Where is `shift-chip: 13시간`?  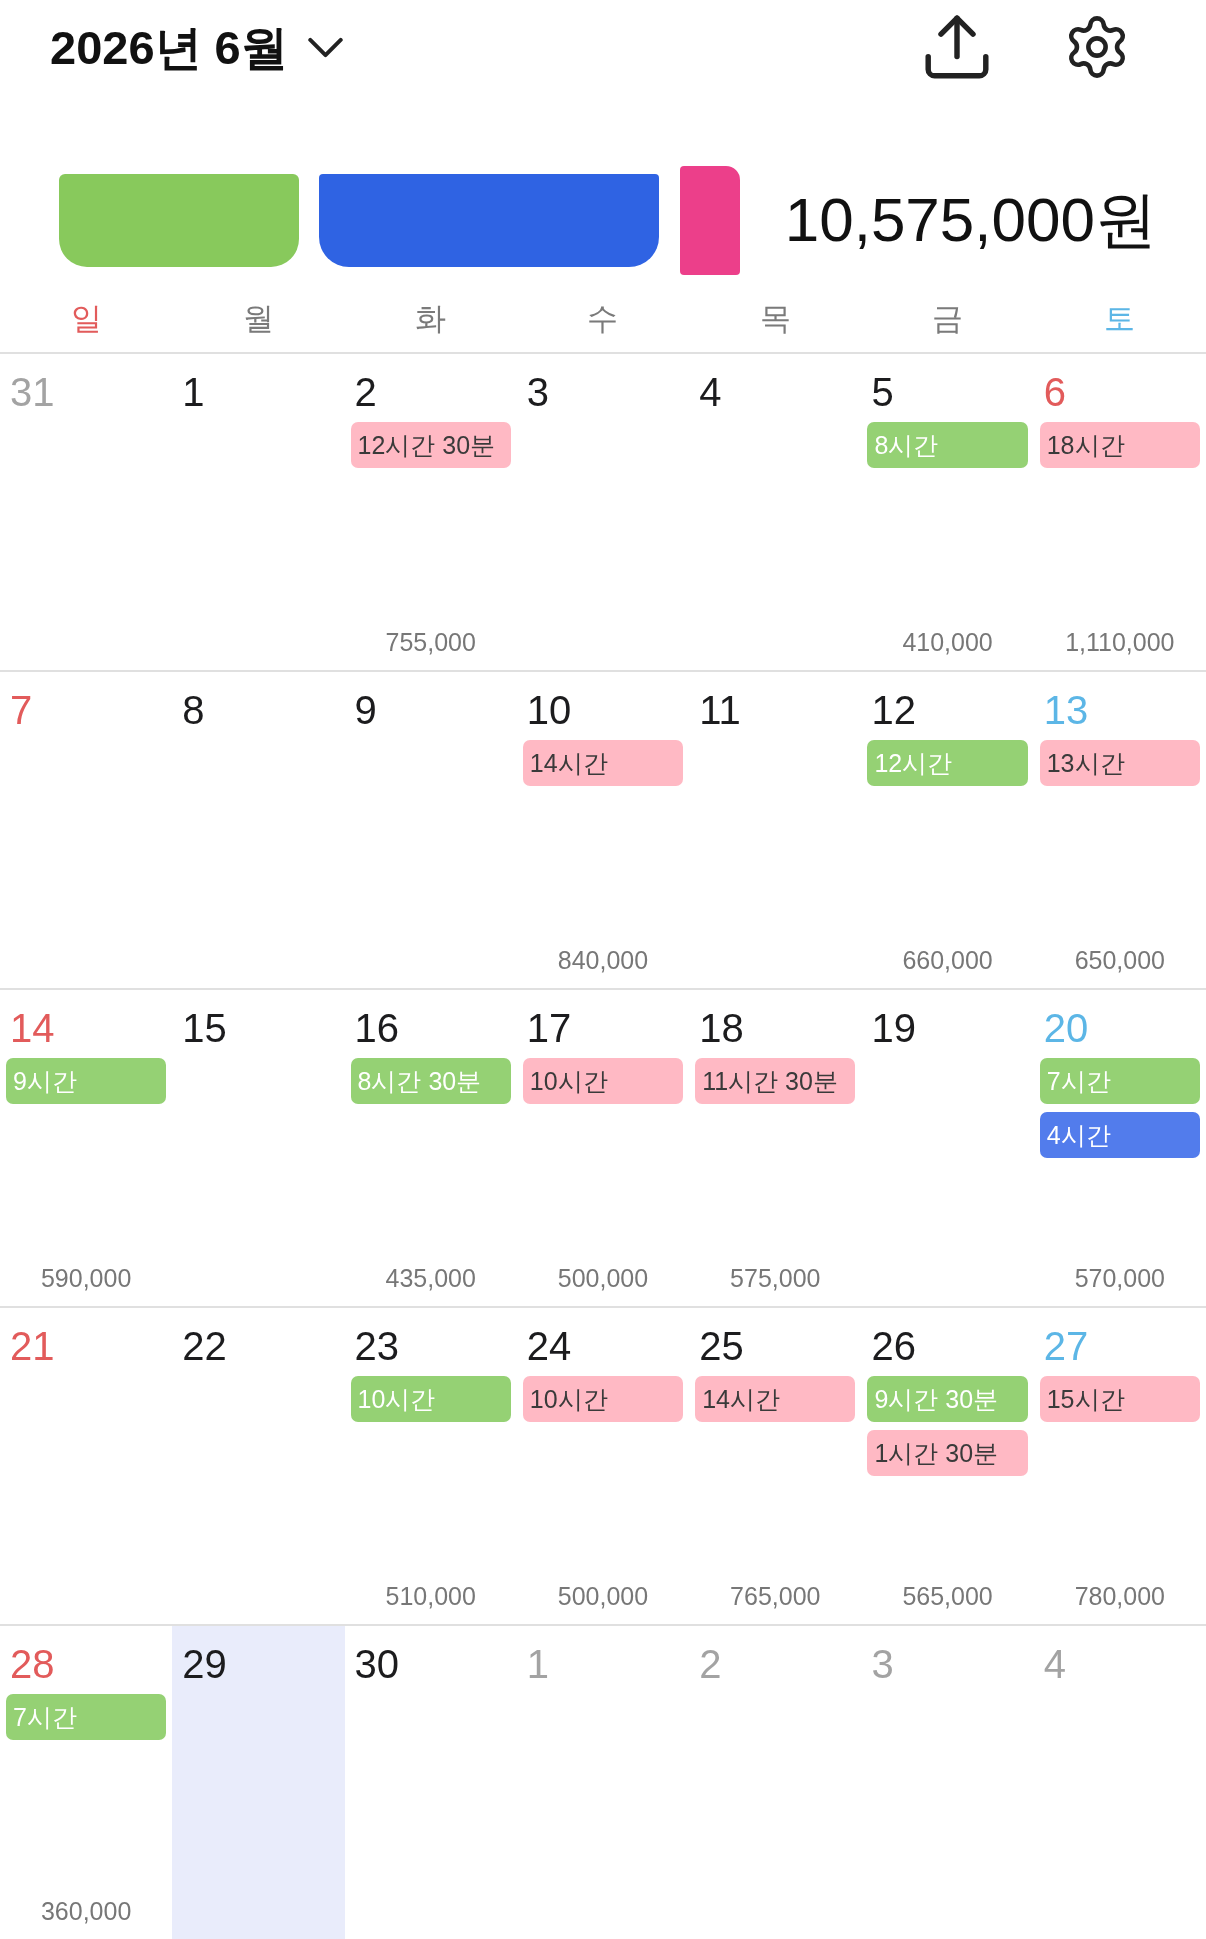
shift-chip: 13시간 is located at coordinates (1119, 763).